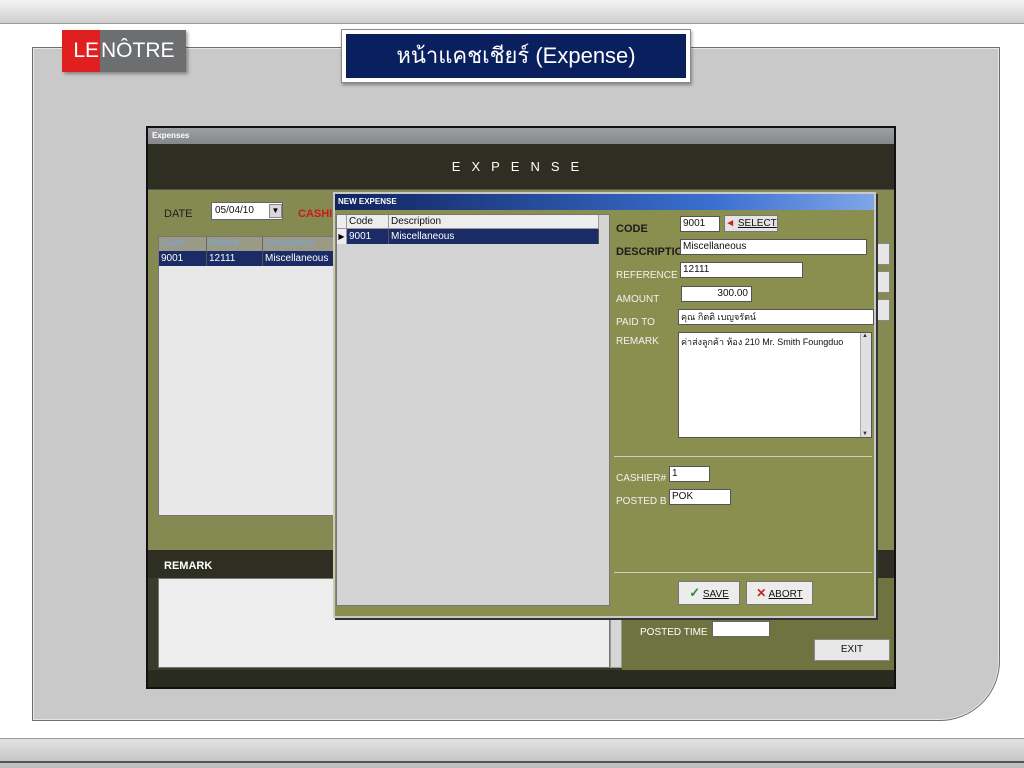 The image size is (1024, 768). What do you see at coordinates (649, 252) in the screenshot?
I see `description-label: DESCRIPTIC` at bounding box center [649, 252].